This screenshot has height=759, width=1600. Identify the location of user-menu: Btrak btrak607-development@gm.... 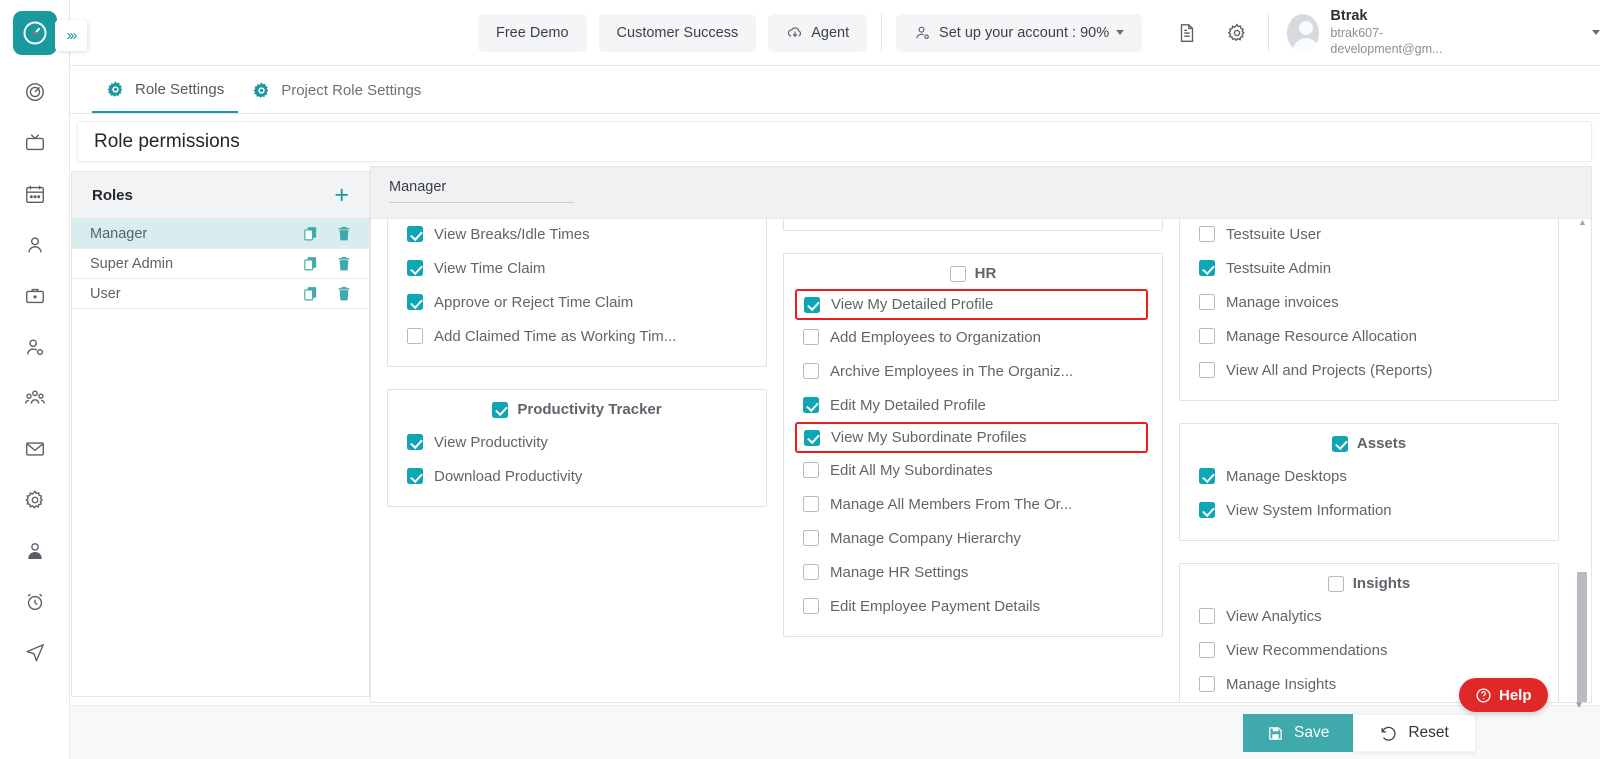
(1443, 32).